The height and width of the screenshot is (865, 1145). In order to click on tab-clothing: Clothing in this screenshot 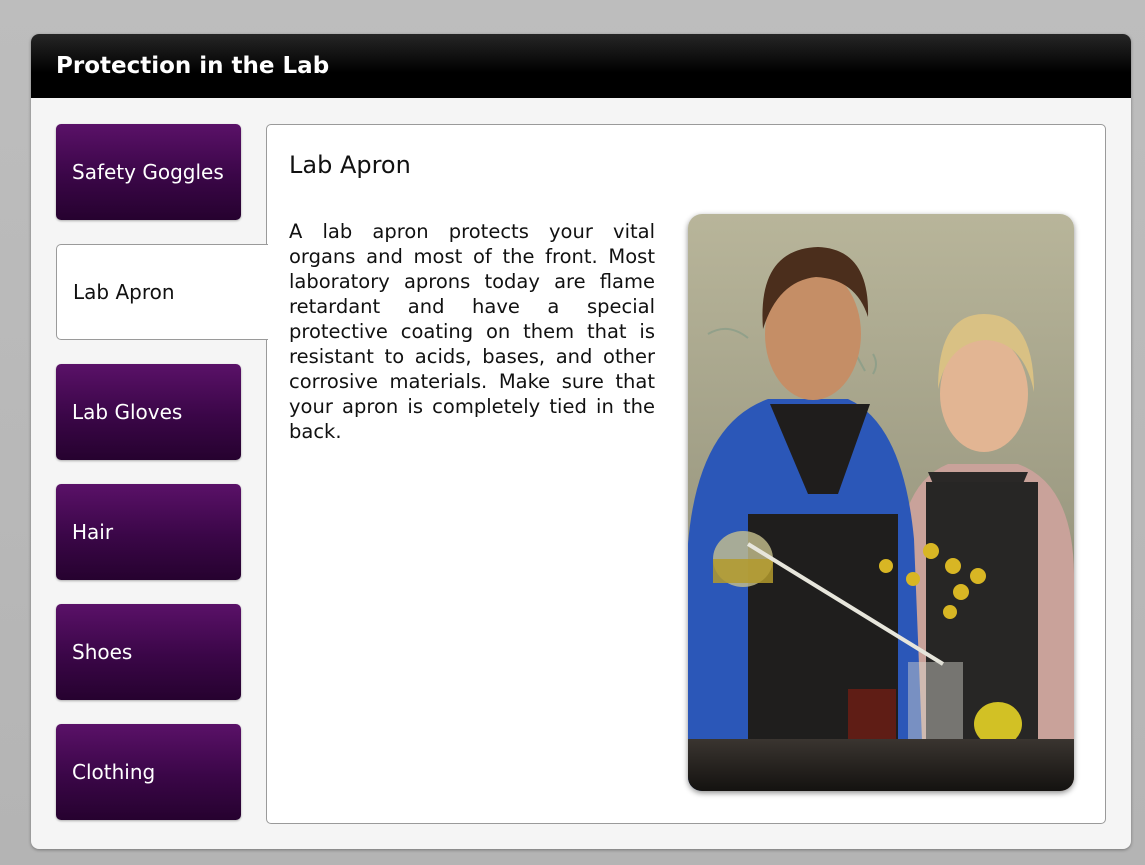, I will do `click(148, 772)`.